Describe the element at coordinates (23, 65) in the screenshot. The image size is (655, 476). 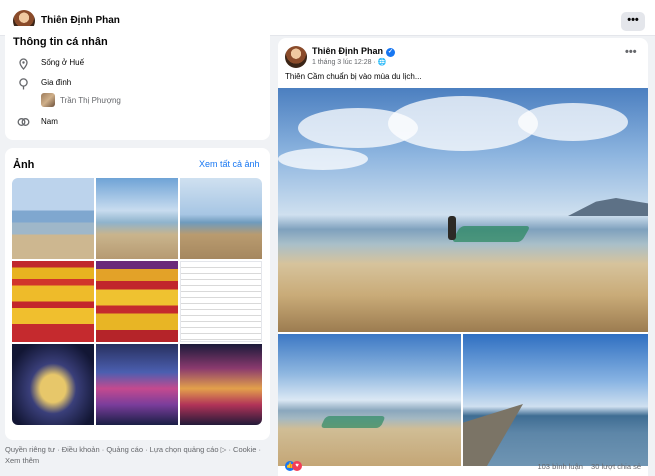
I see `location-pin-icon` at that location.